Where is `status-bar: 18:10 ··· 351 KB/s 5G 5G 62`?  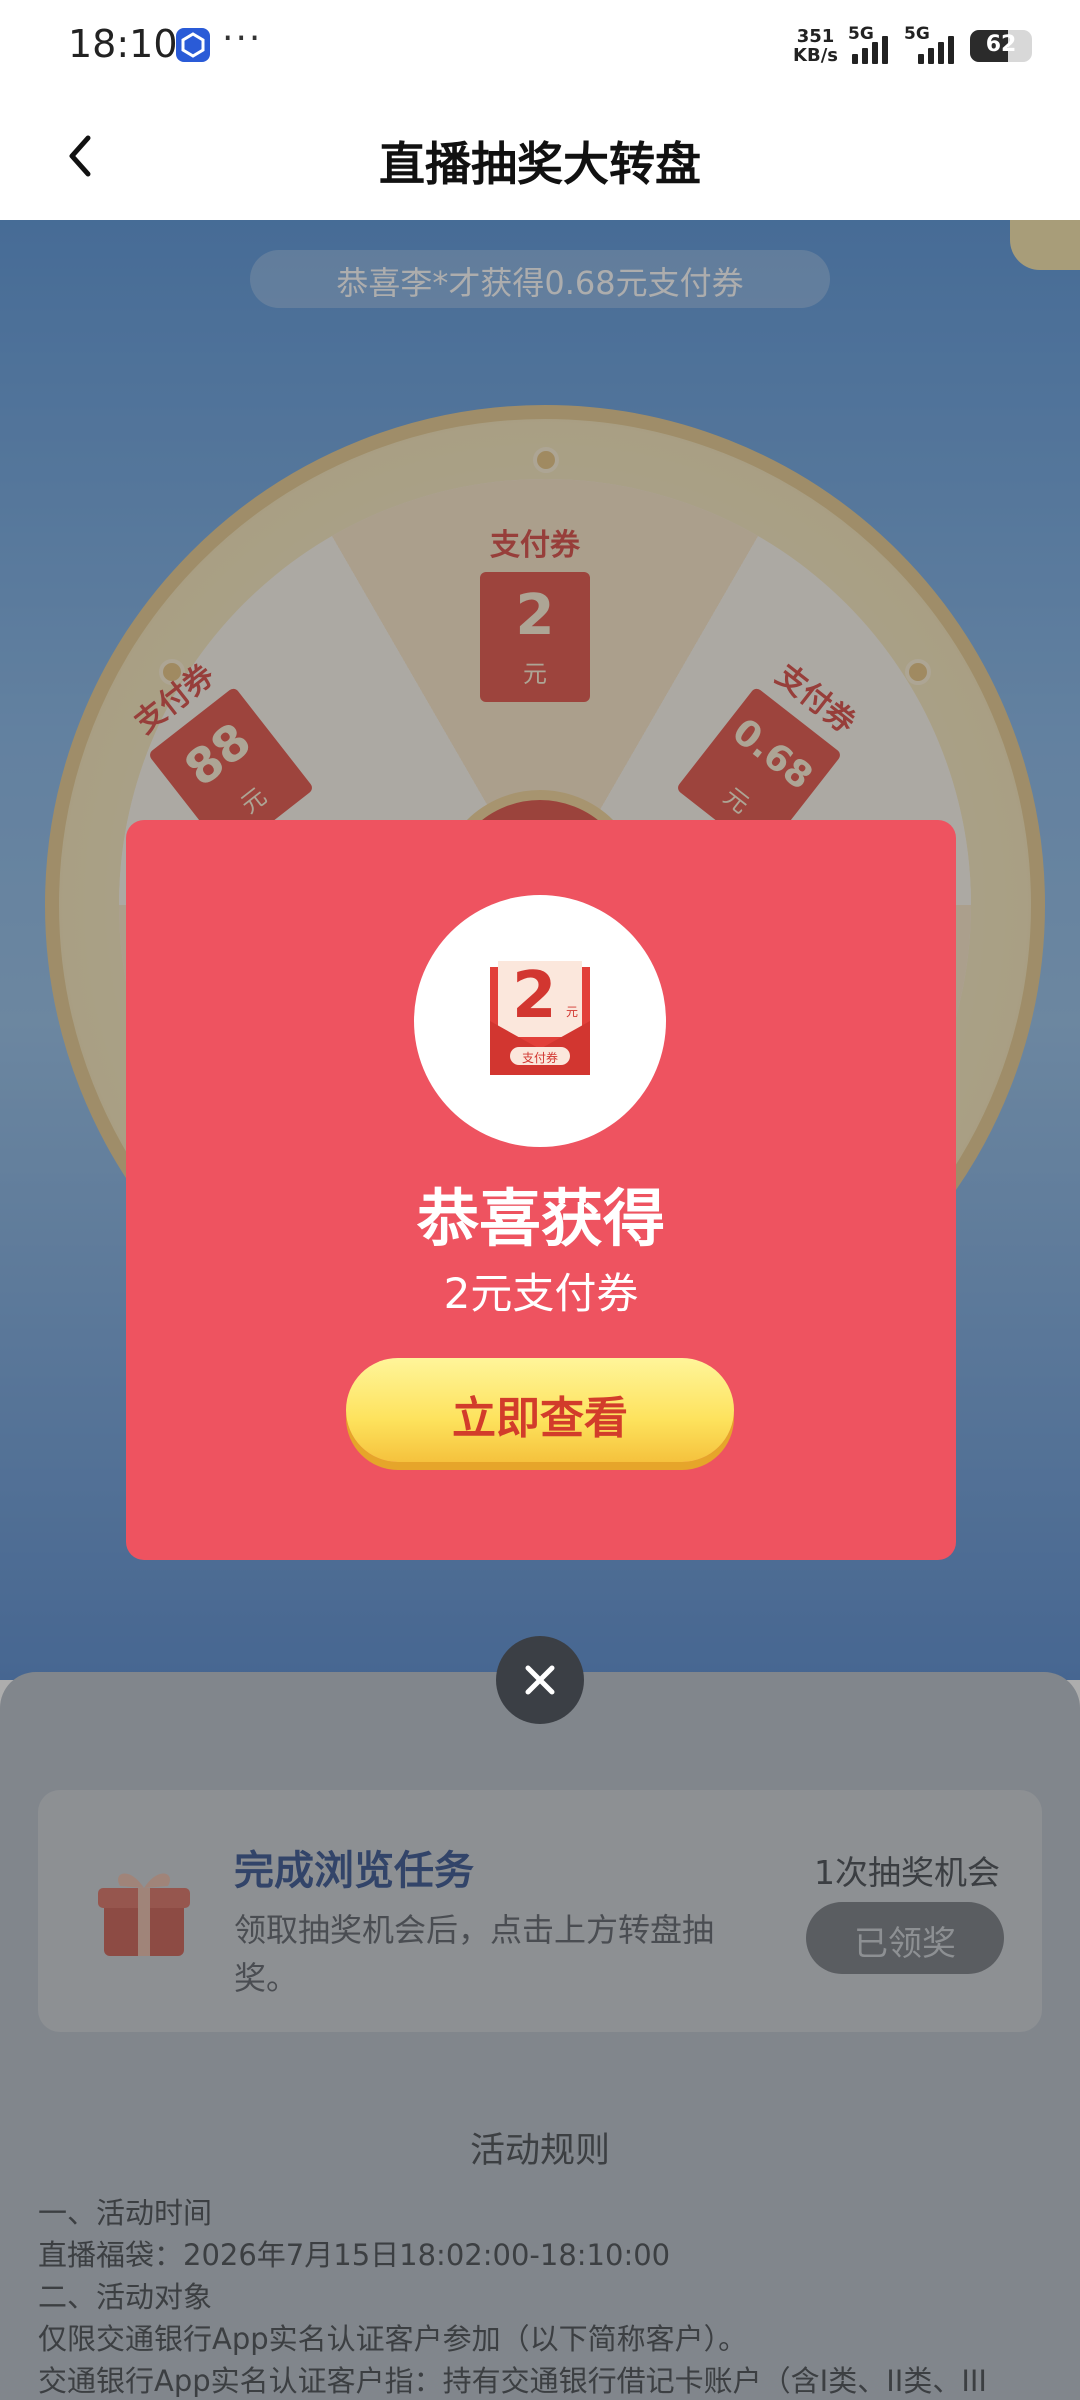
status-bar: 18:10 ··· 351 KB/s 5G 5G 62 is located at coordinates (540, 45).